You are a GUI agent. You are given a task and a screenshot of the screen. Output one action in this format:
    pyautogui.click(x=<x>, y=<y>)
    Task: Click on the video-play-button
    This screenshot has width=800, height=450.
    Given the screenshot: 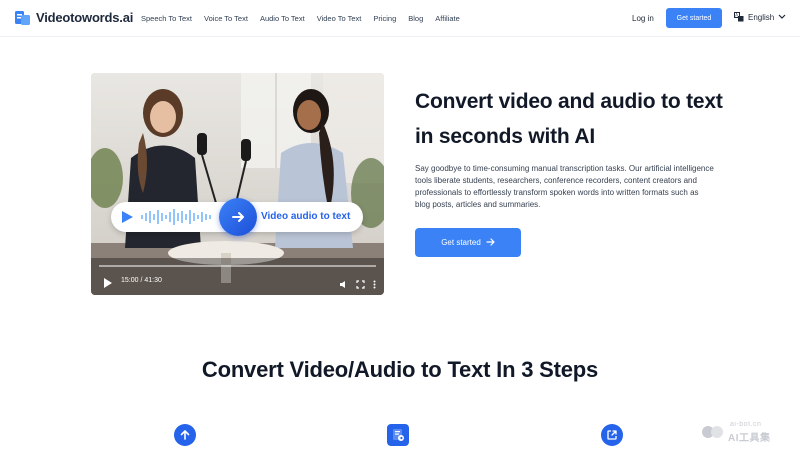 What is the action you would take?
    pyautogui.click(x=108, y=283)
    